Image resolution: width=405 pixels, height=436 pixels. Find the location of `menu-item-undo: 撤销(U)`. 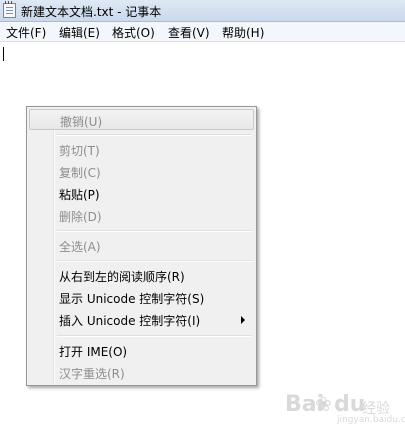

menu-item-undo: 撤销(U) is located at coordinates (141, 119).